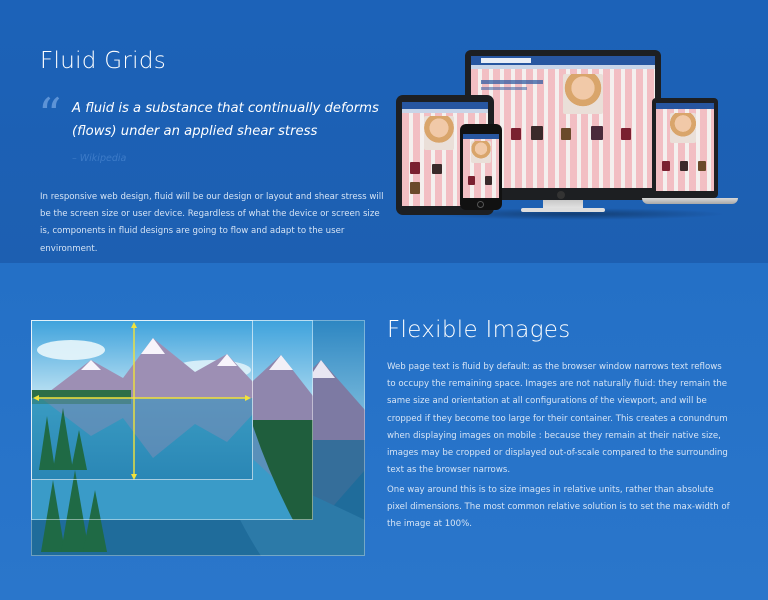 The width and height of the screenshot is (768, 600). I want to click on flexible-images-title: Flexible Images, so click(479, 330).